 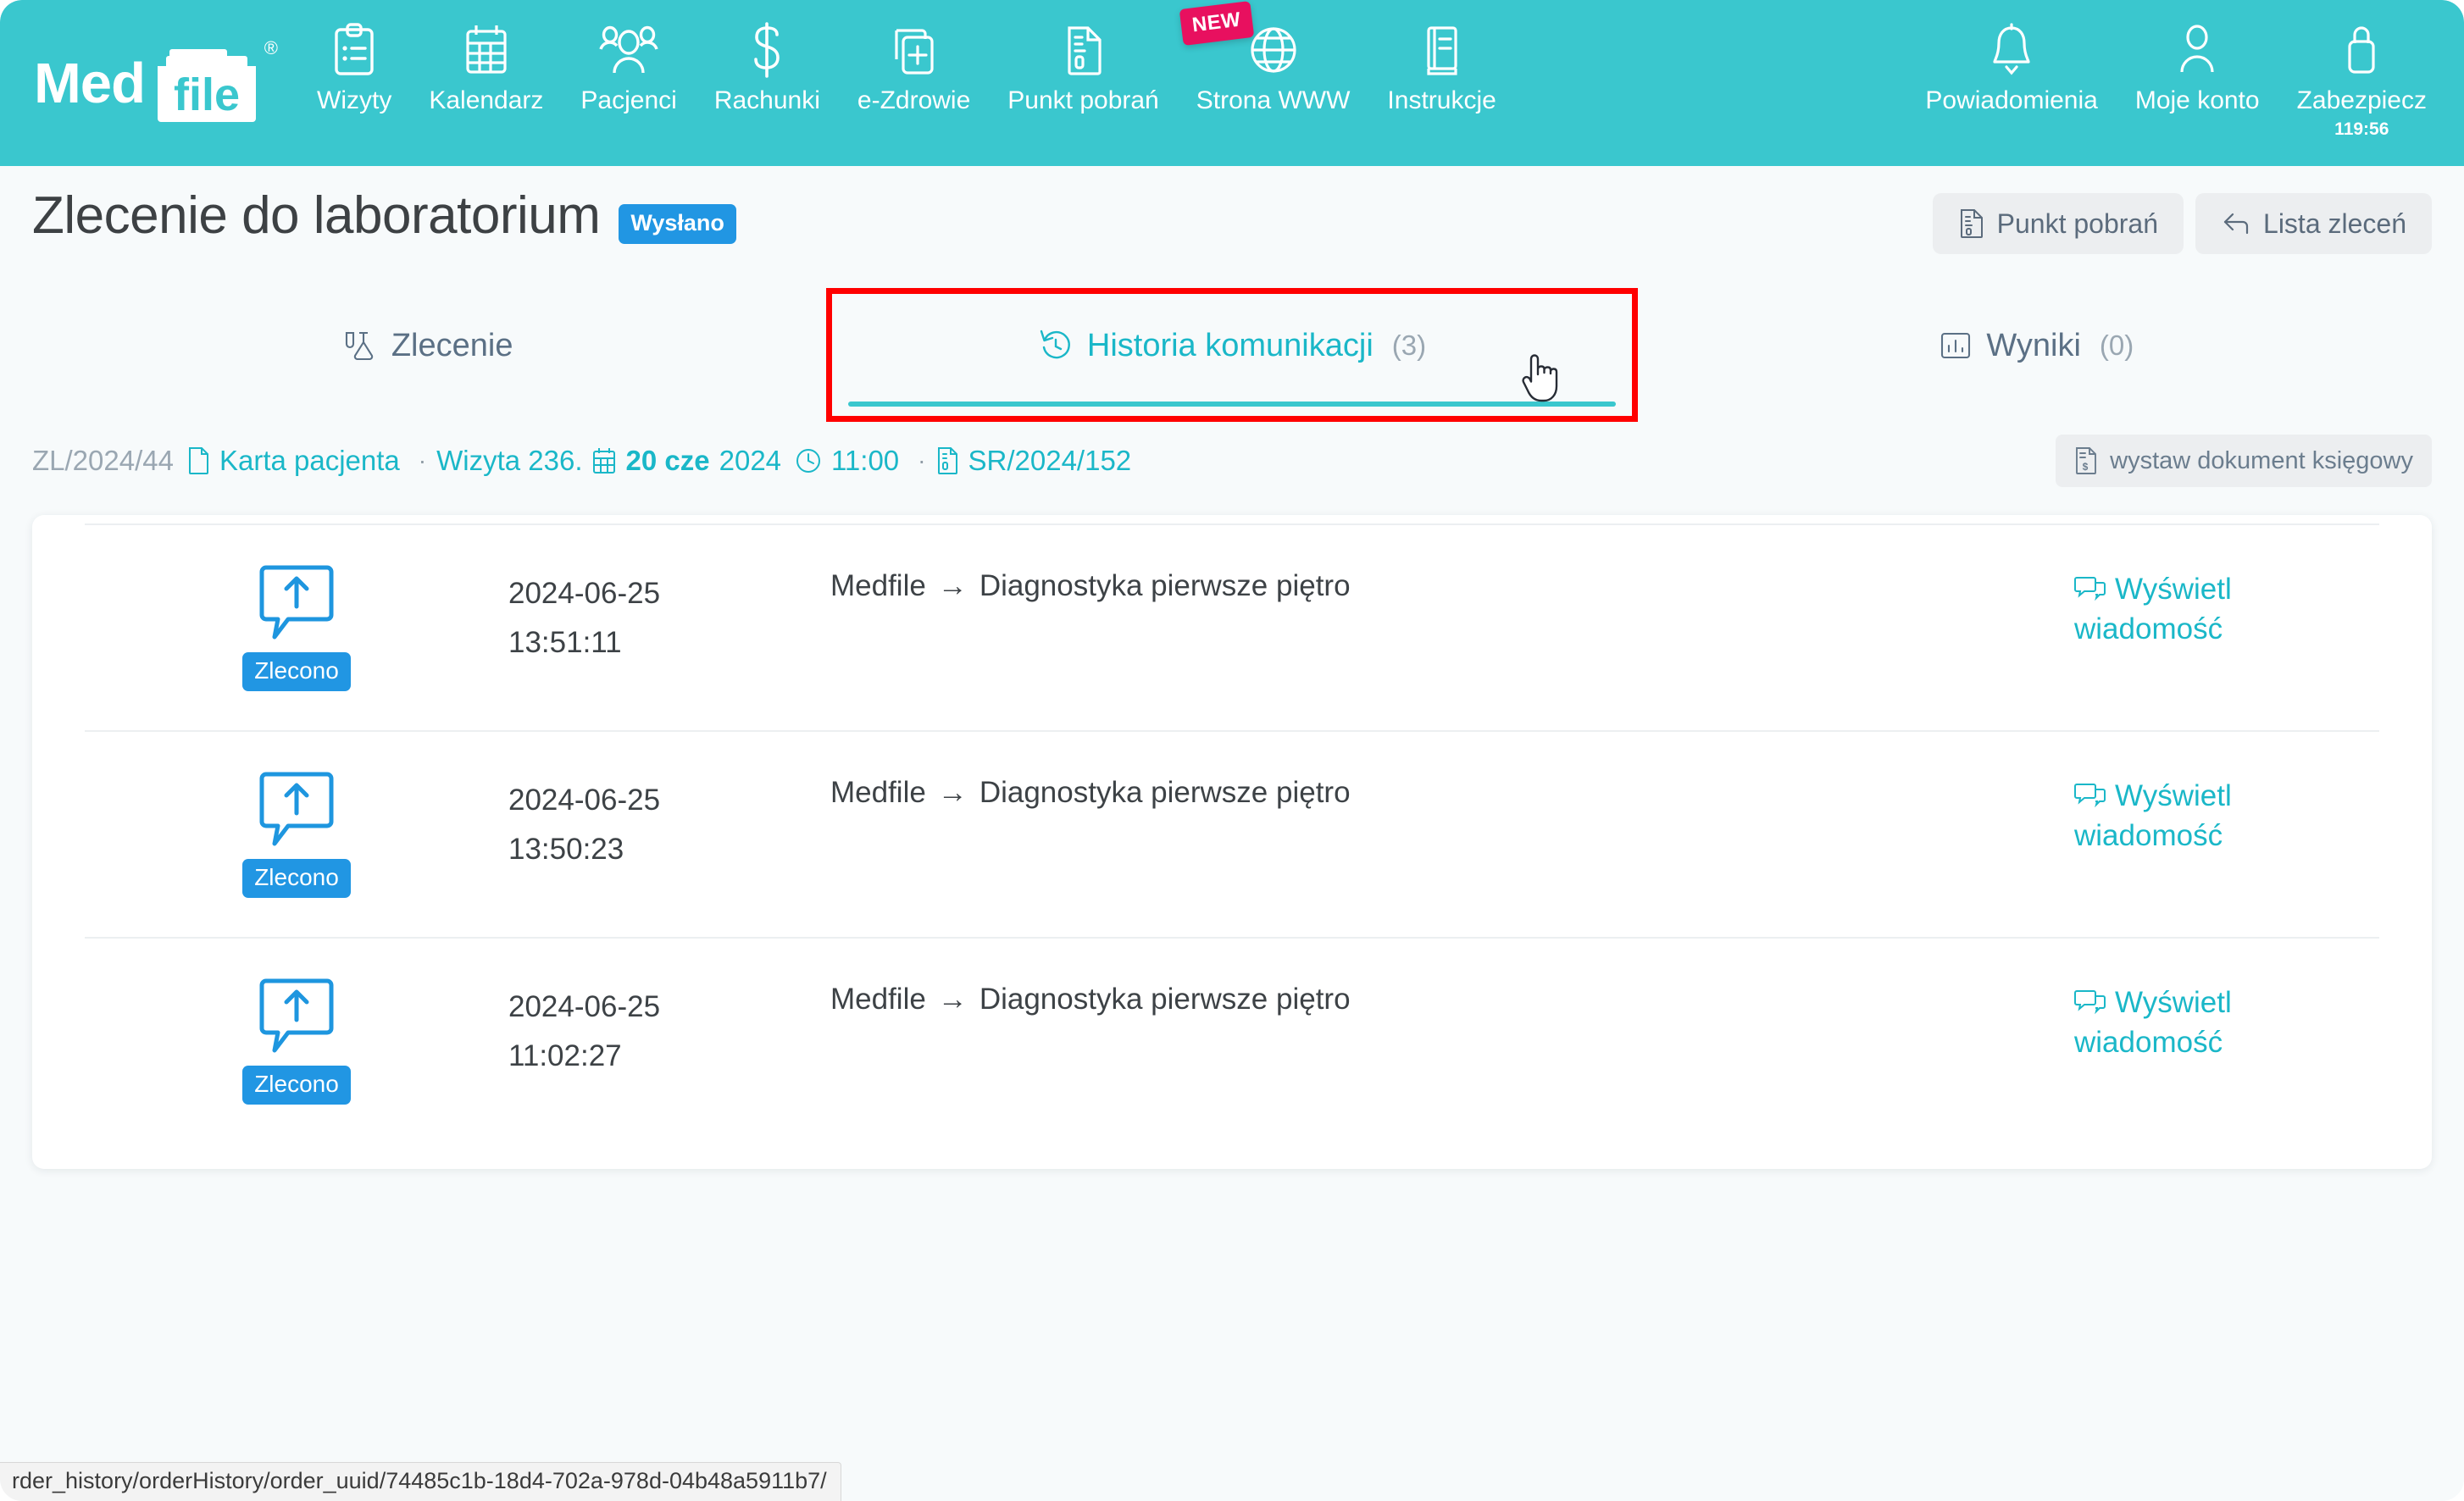 I want to click on tab-wyniki: Wyniki (0), so click(x=2037, y=354).